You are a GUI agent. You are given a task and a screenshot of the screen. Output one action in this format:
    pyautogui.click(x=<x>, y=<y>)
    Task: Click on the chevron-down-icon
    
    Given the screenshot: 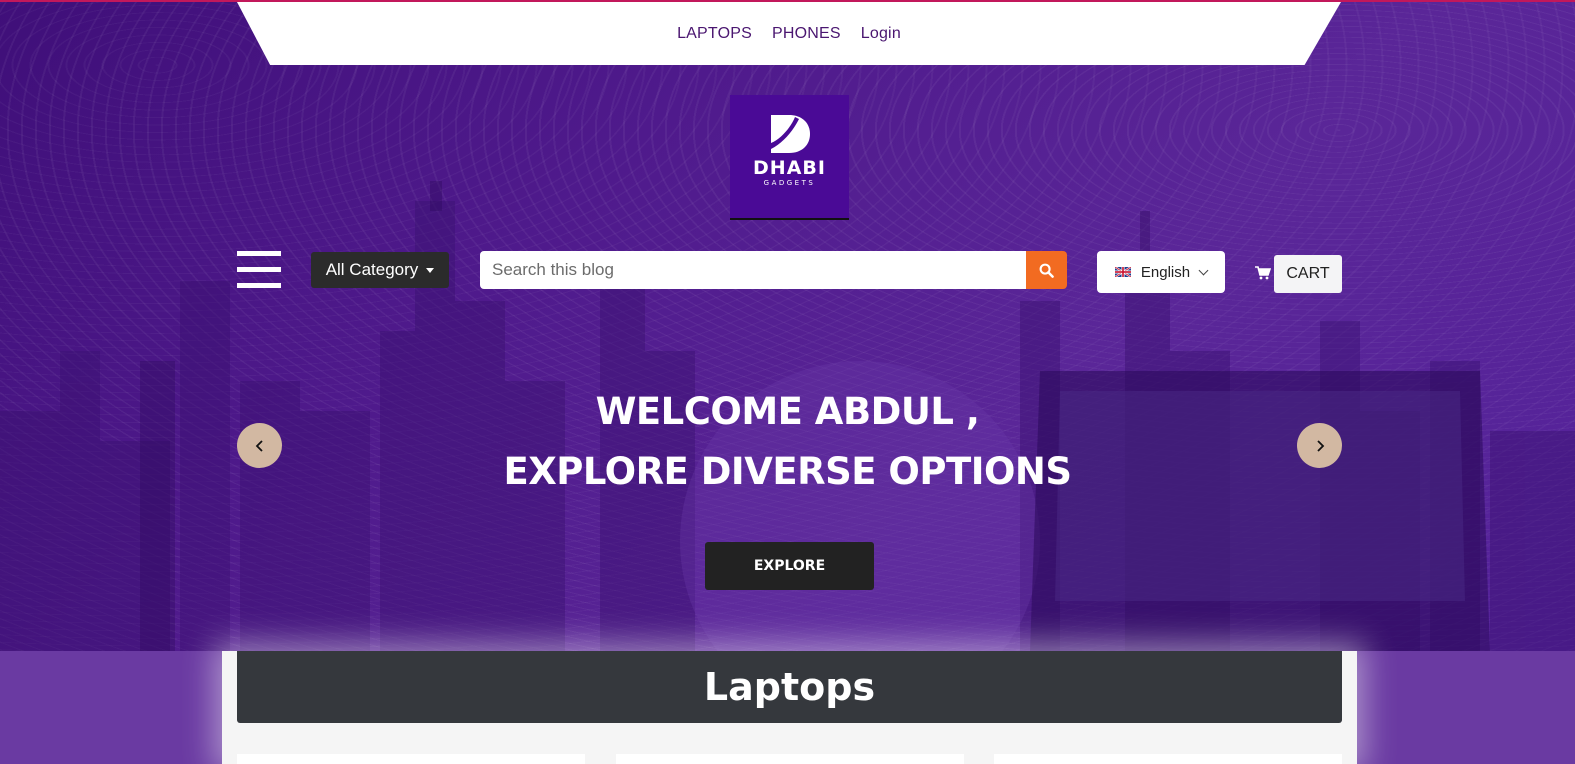 What is the action you would take?
    pyautogui.click(x=1203, y=270)
    